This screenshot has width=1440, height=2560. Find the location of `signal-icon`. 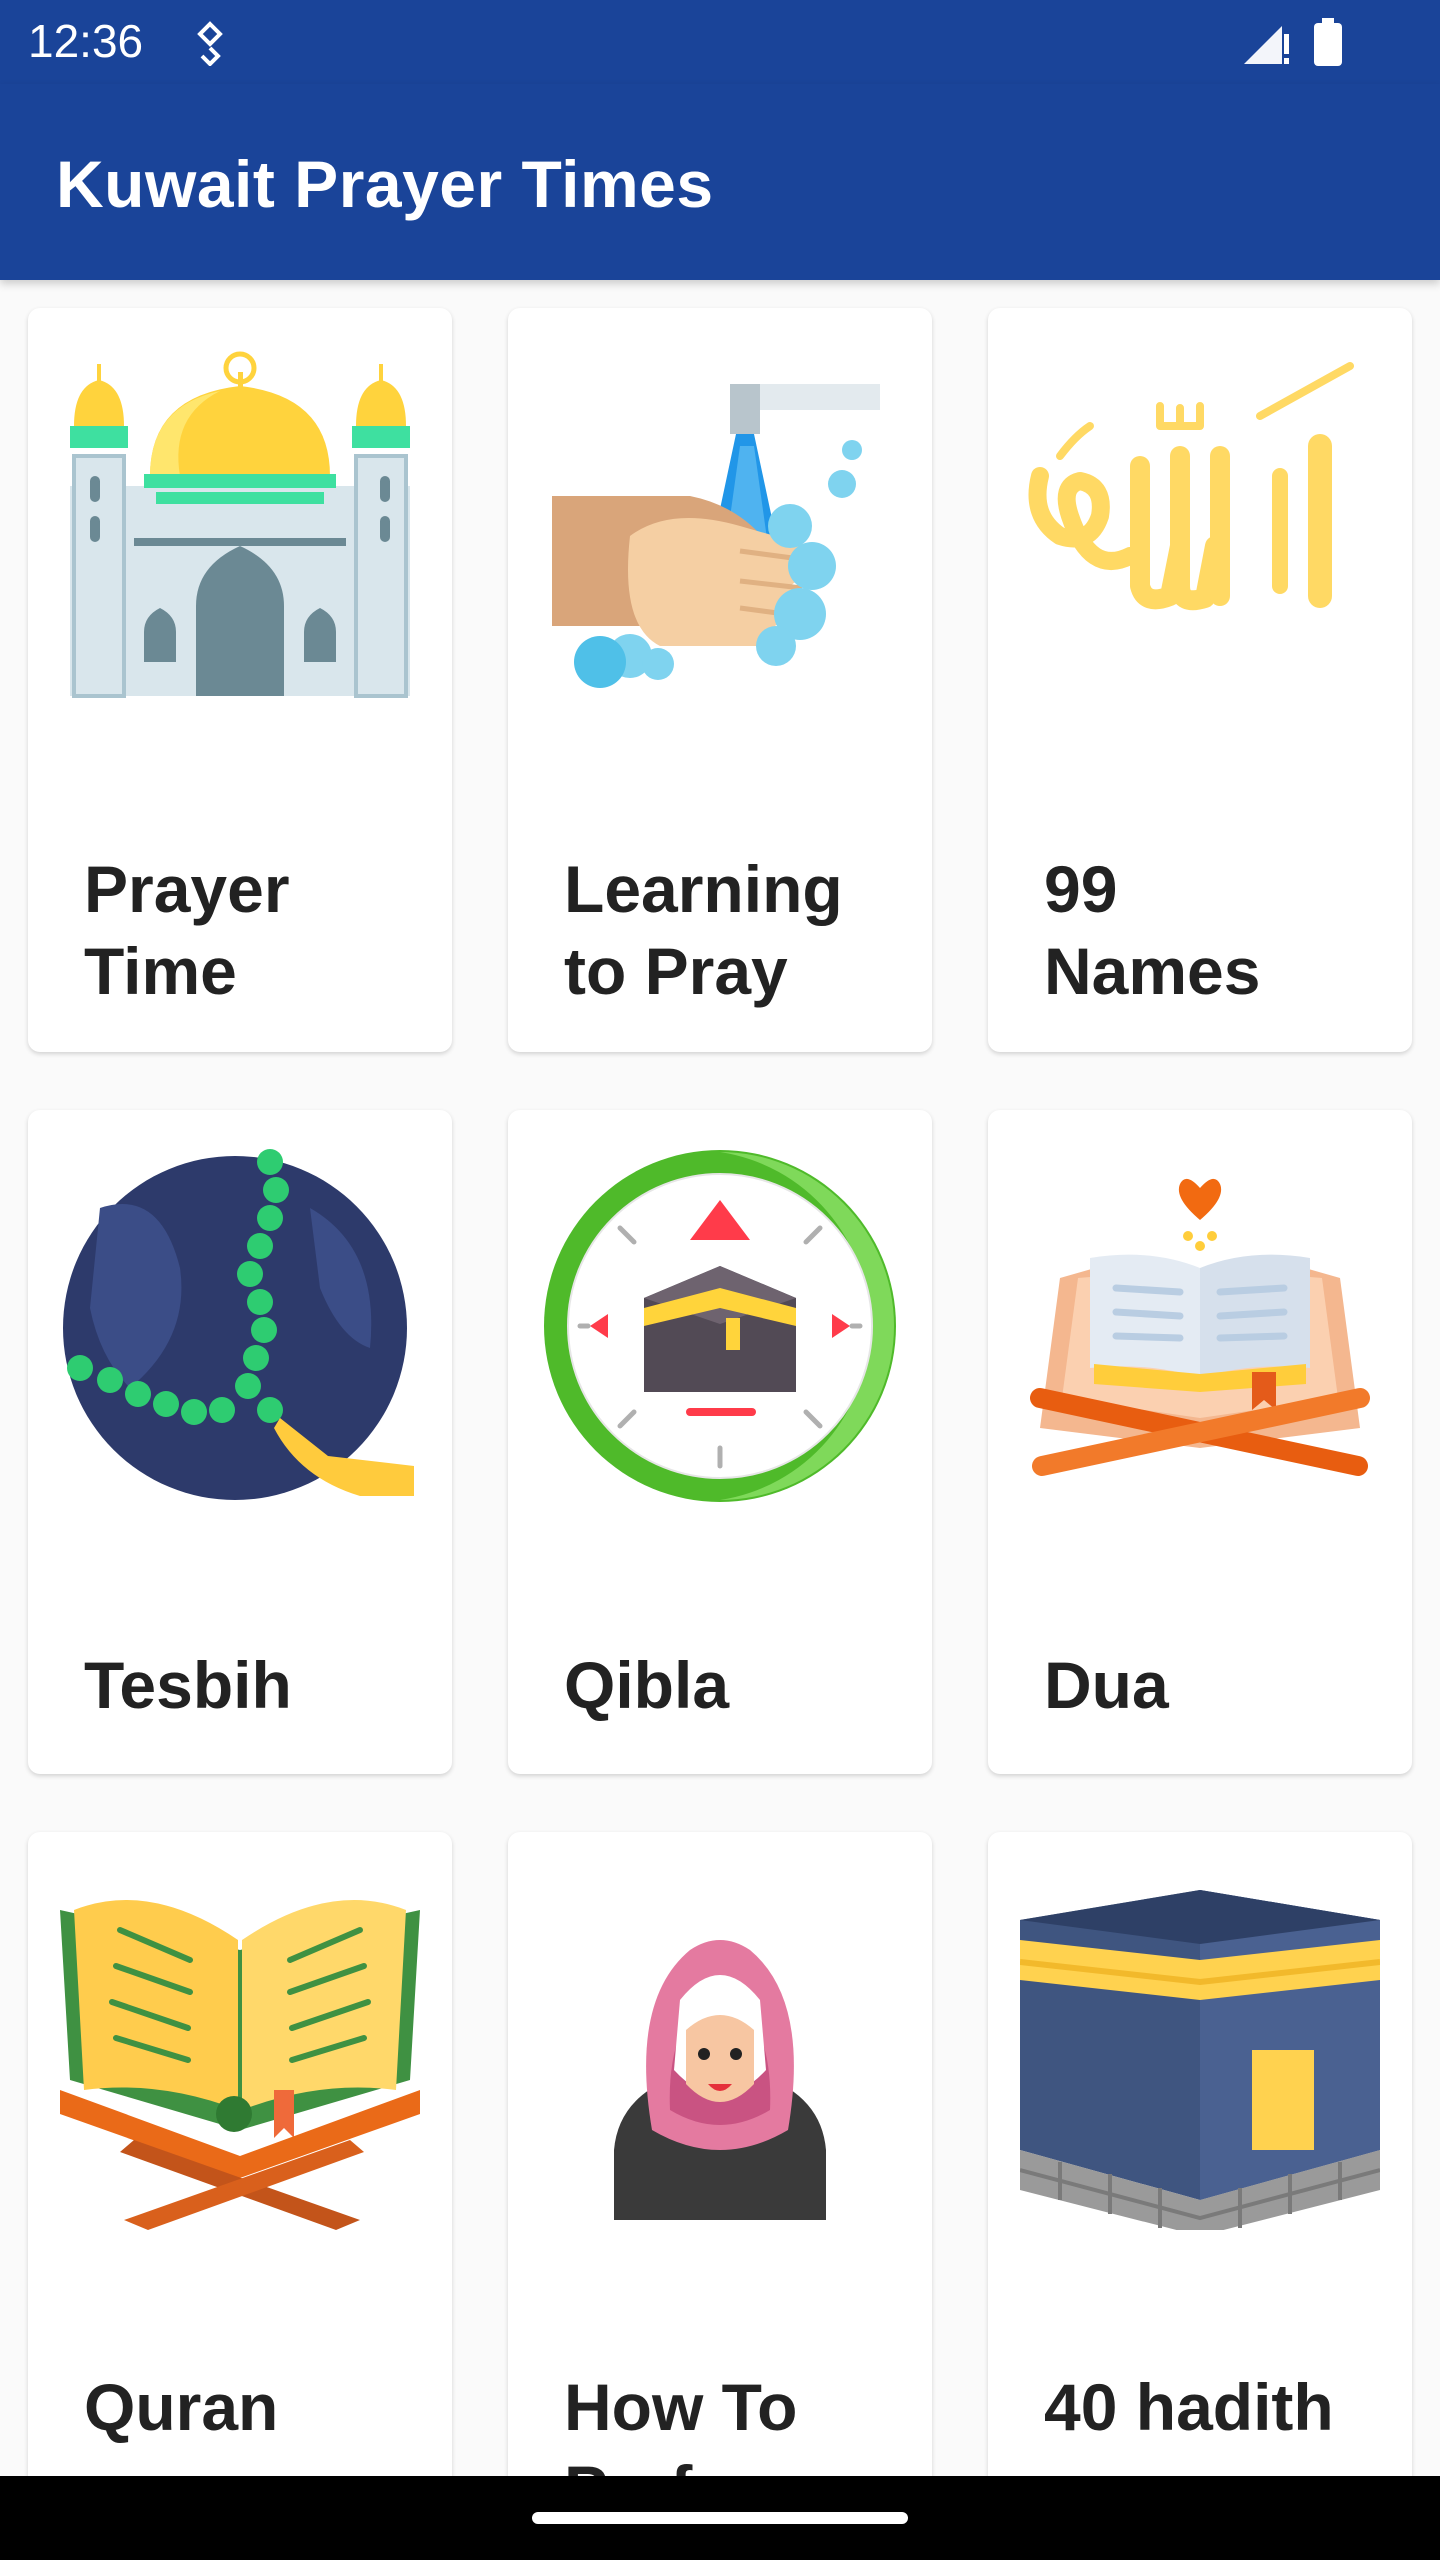

signal-icon is located at coordinates (1266, 45).